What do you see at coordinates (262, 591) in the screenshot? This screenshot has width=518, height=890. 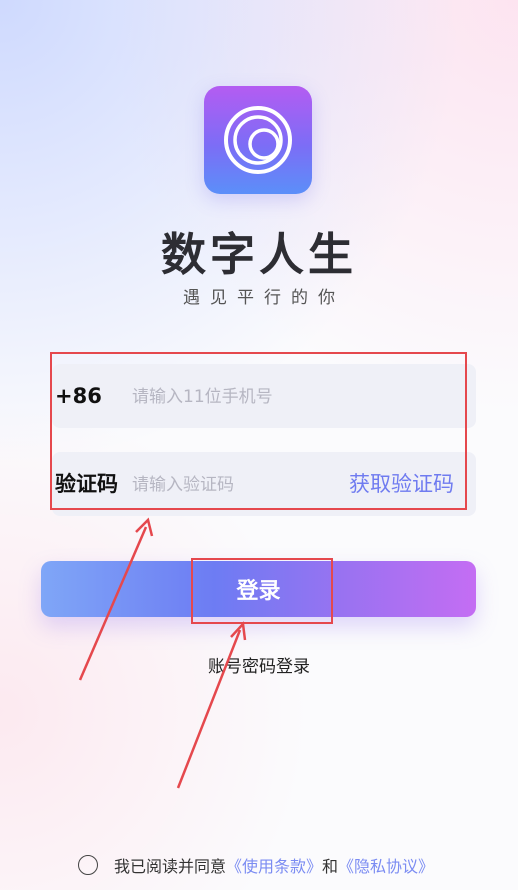 I see `annotation-box-login` at bounding box center [262, 591].